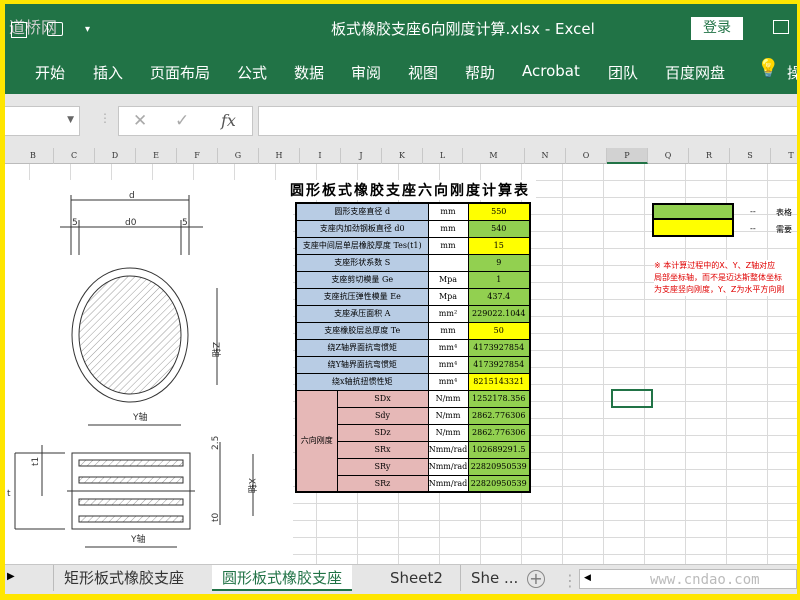  Describe the element at coordinates (252, 72) in the screenshot. I see `tab-formulas: 公式` at that location.